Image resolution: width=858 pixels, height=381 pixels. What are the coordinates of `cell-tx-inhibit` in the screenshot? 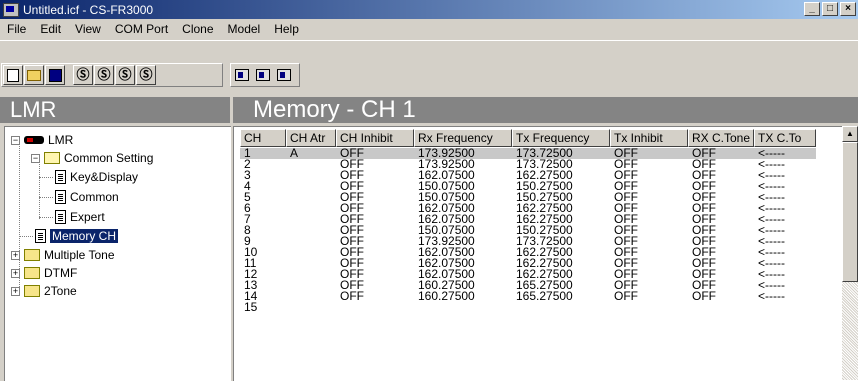 It's located at (649, 307).